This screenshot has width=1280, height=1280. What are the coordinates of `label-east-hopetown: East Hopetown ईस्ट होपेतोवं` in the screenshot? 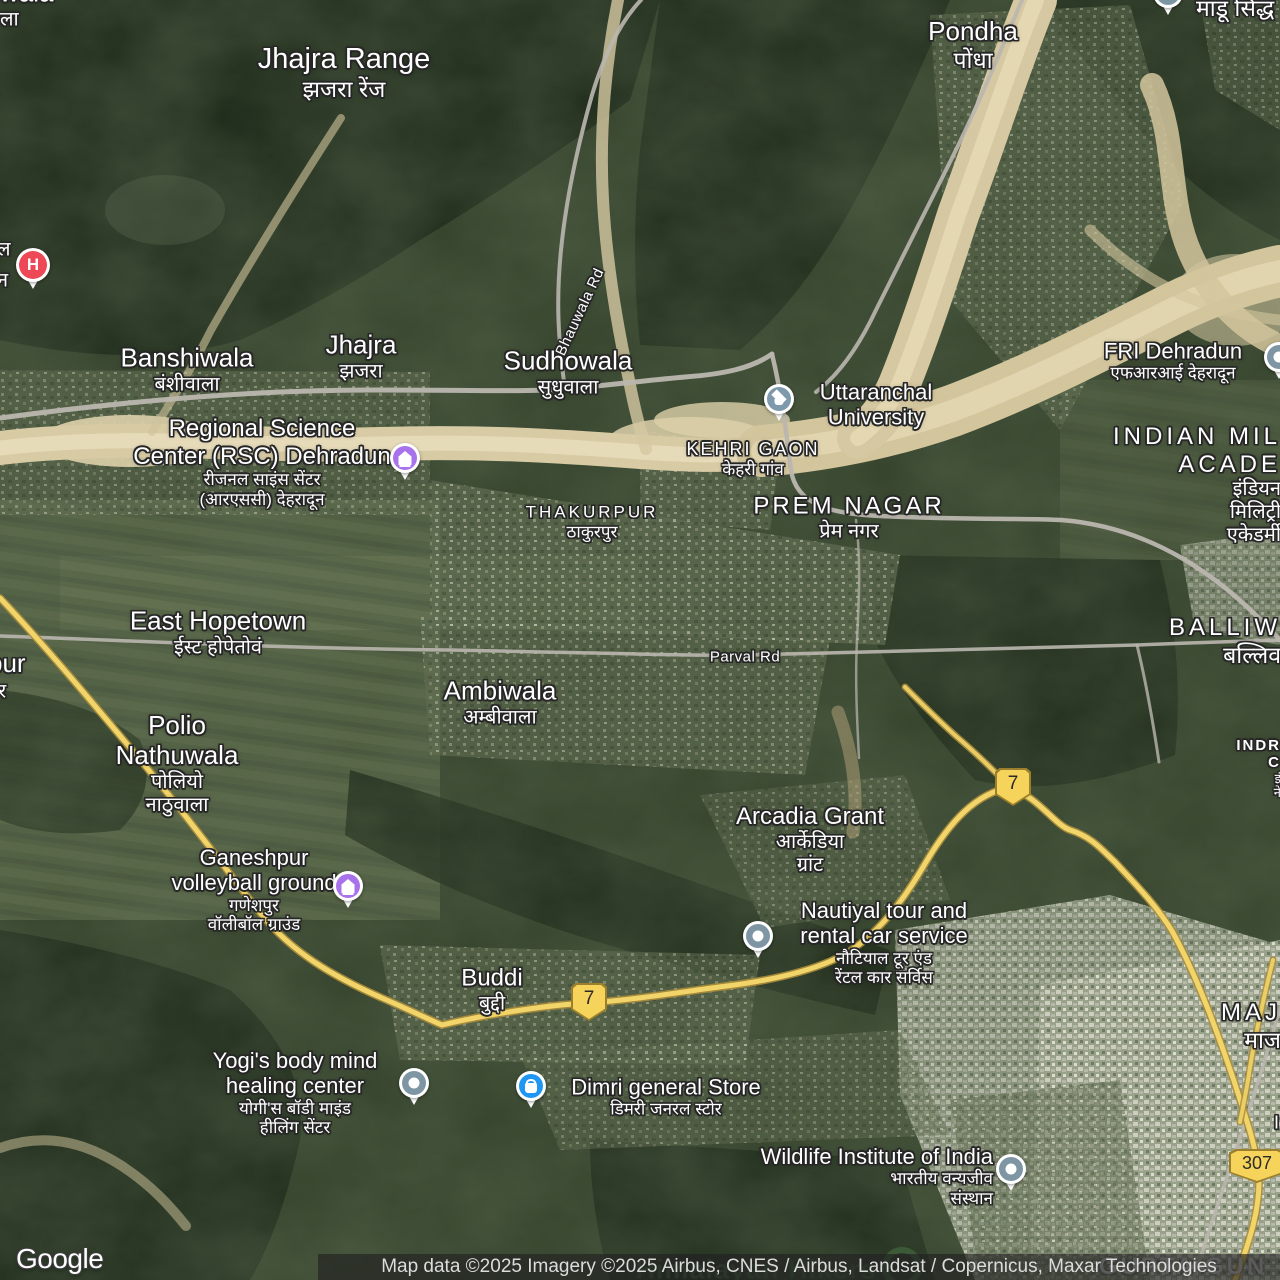 It's located at (218, 632).